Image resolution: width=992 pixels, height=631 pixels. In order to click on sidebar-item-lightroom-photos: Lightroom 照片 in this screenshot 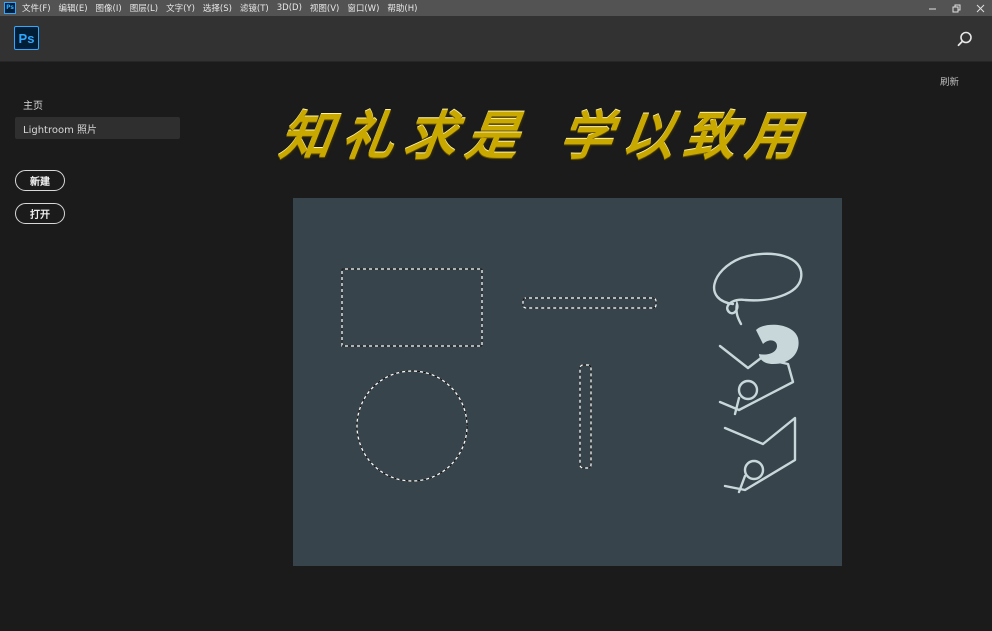, I will do `click(97, 128)`.